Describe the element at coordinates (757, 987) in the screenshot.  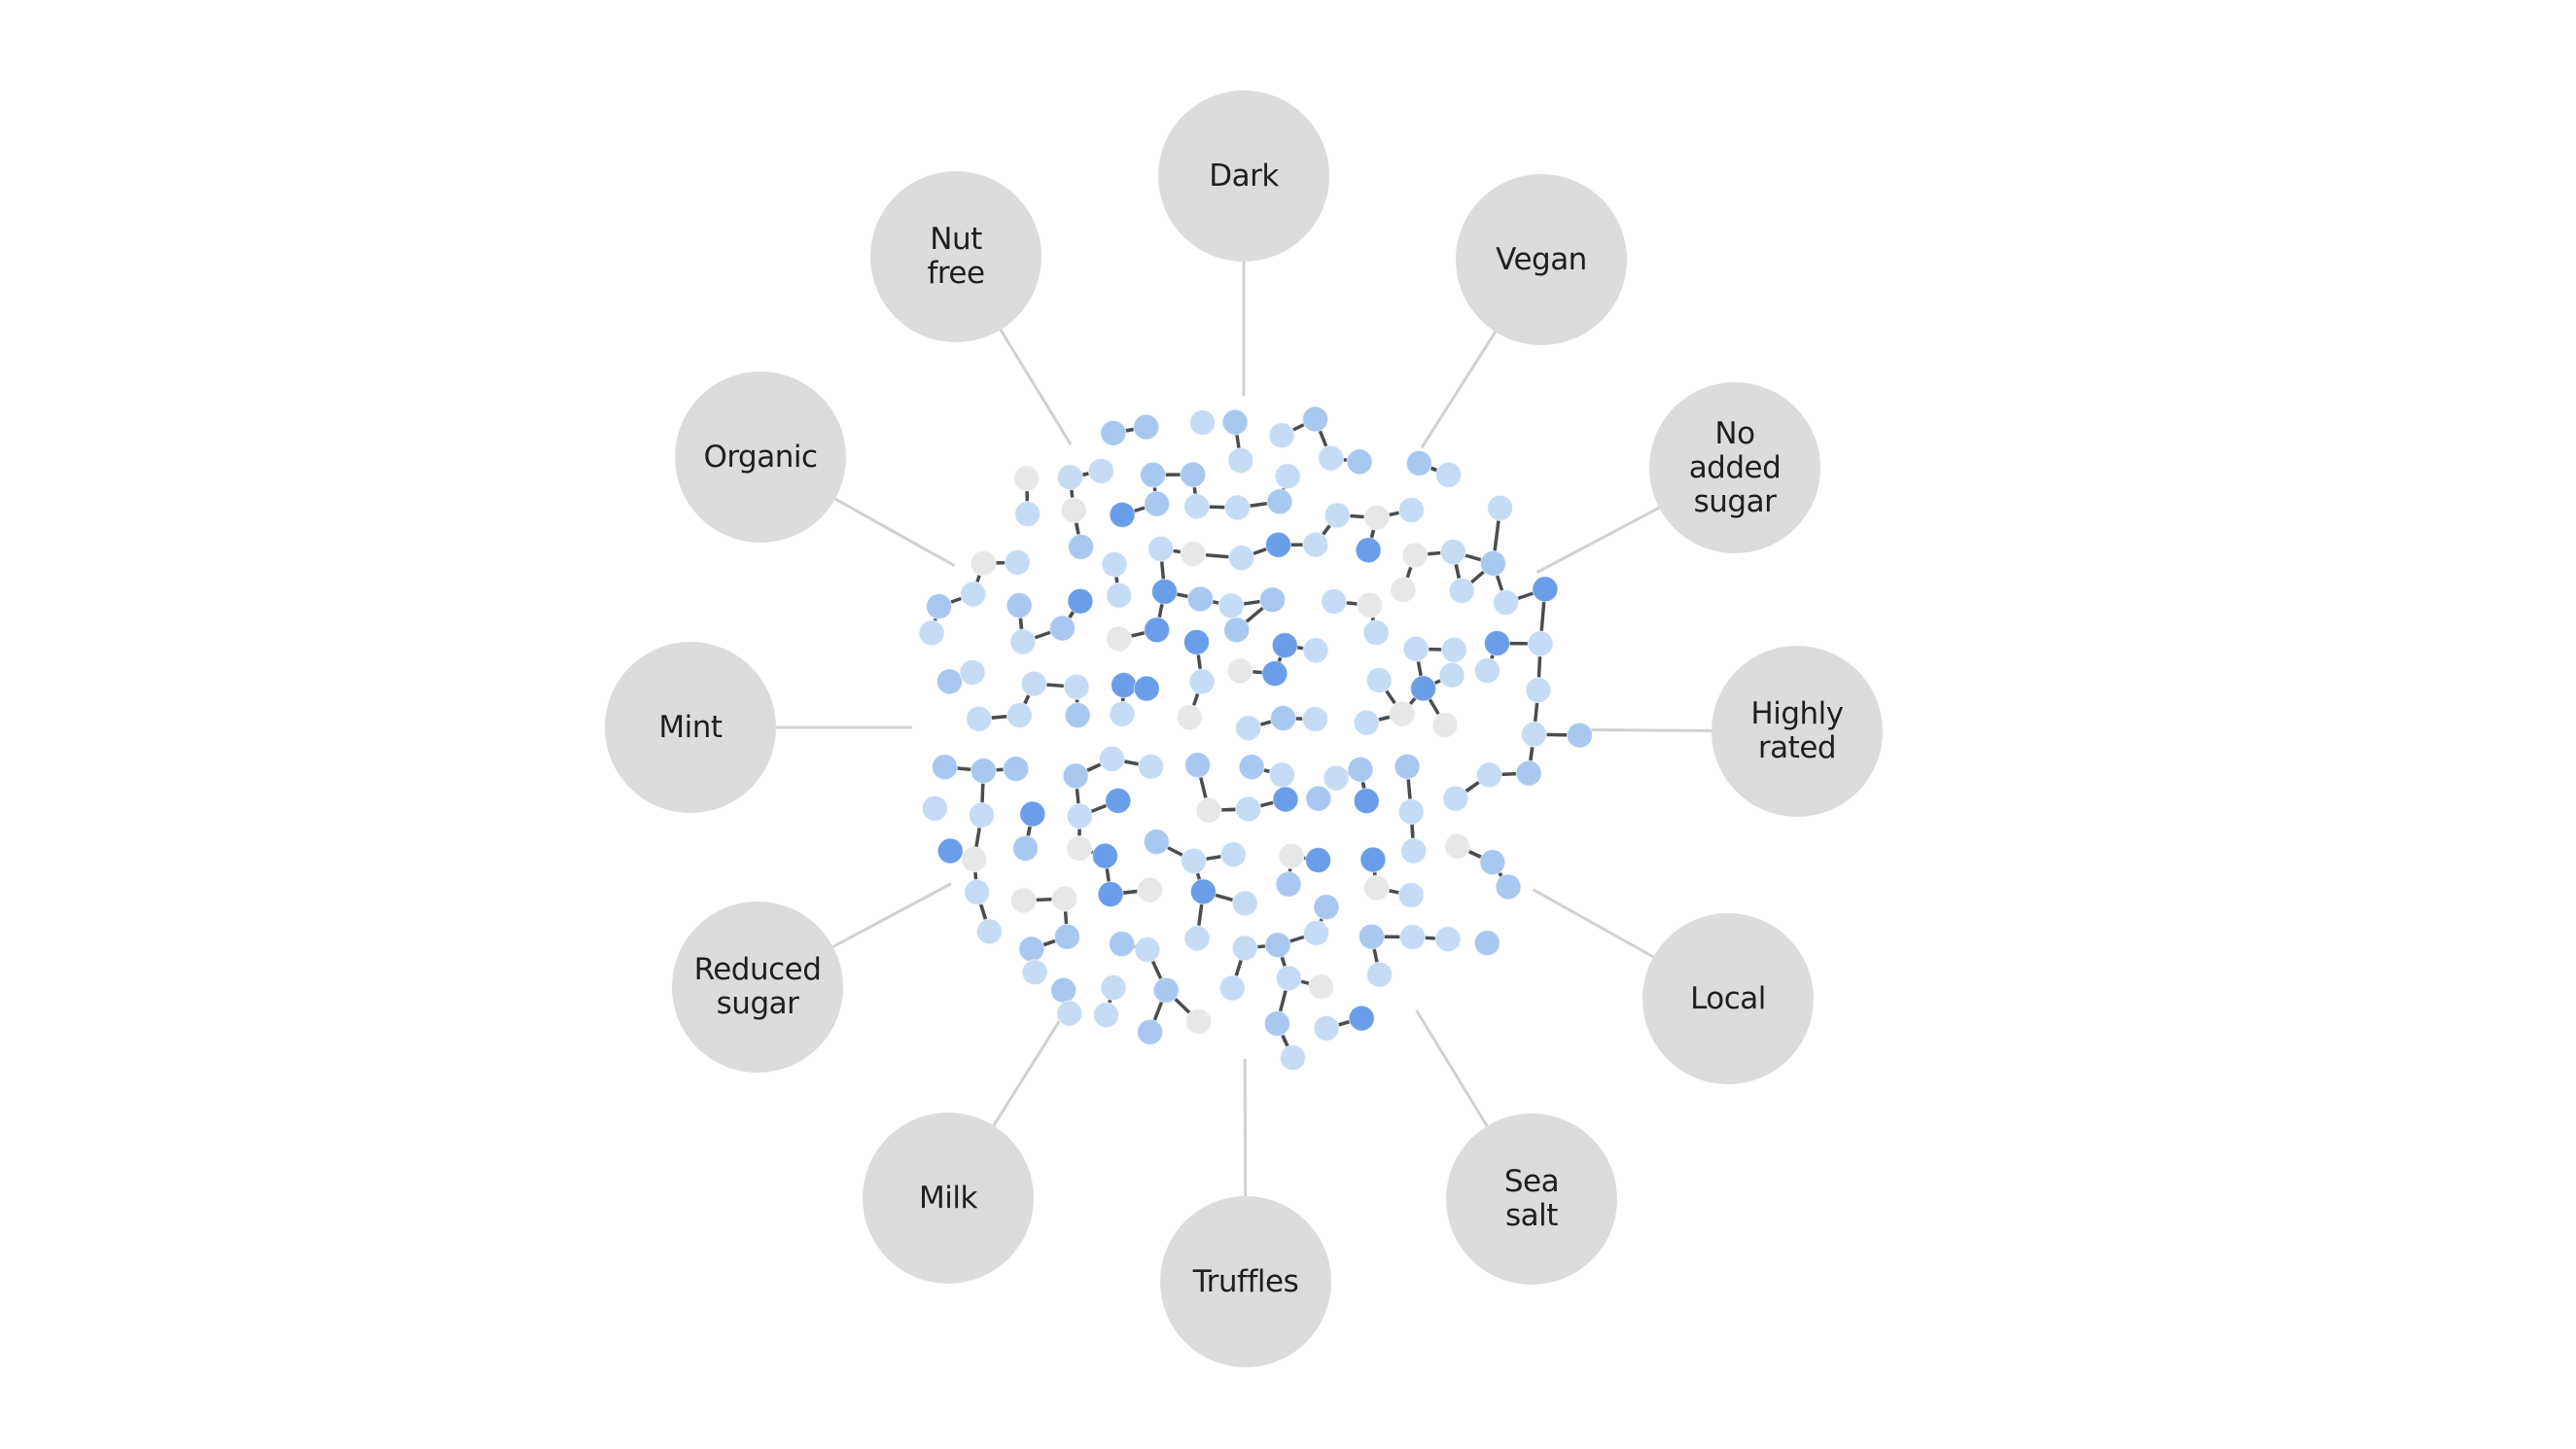
I see `attribute-reduced-sugar: Reduced sugar` at that location.